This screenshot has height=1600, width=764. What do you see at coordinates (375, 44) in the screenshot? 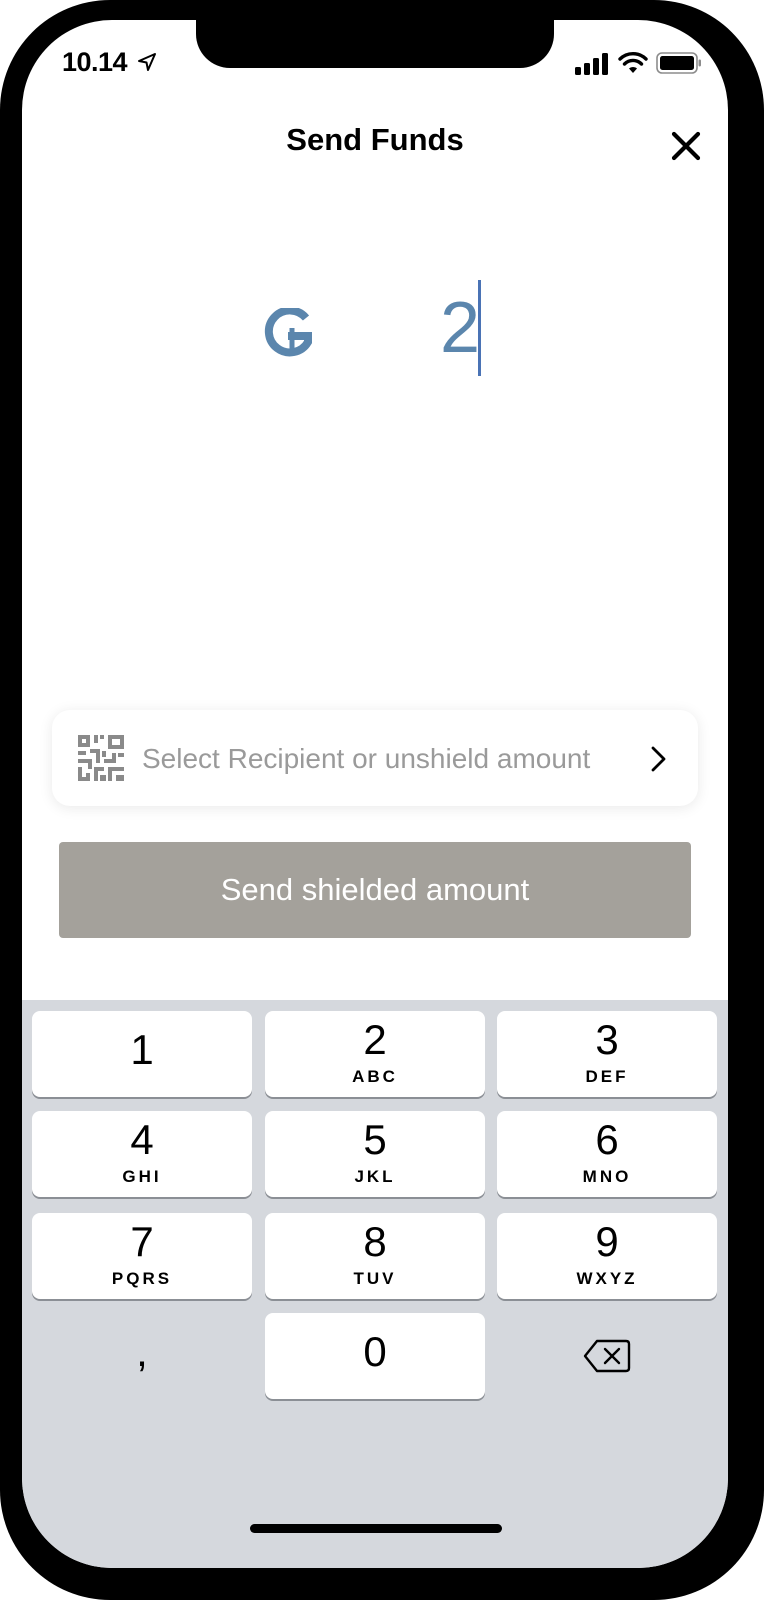
I see `notch` at bounding box center [375, 44].